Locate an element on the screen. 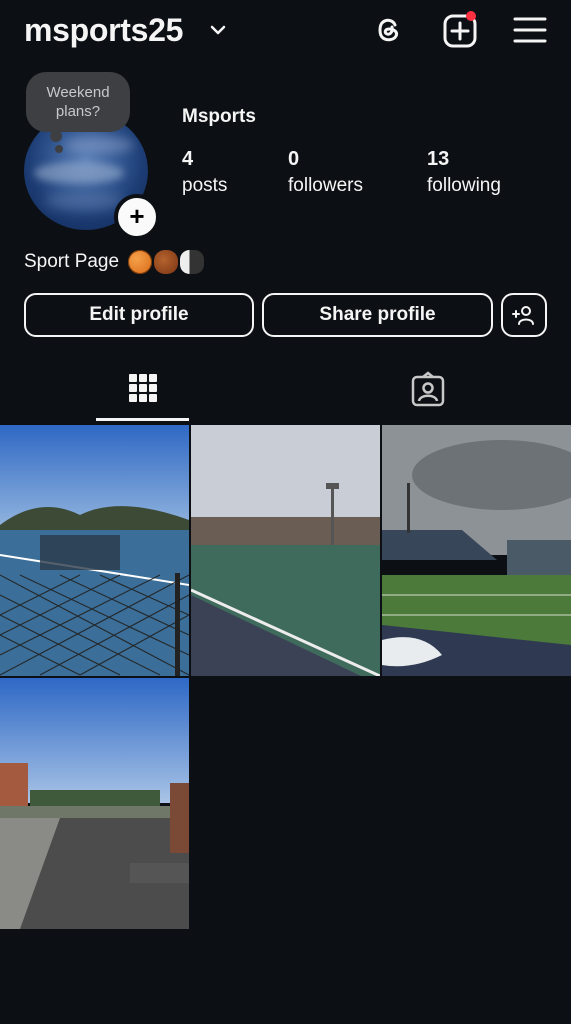  following-stat: 13 following is located at coordinates (464, 172).